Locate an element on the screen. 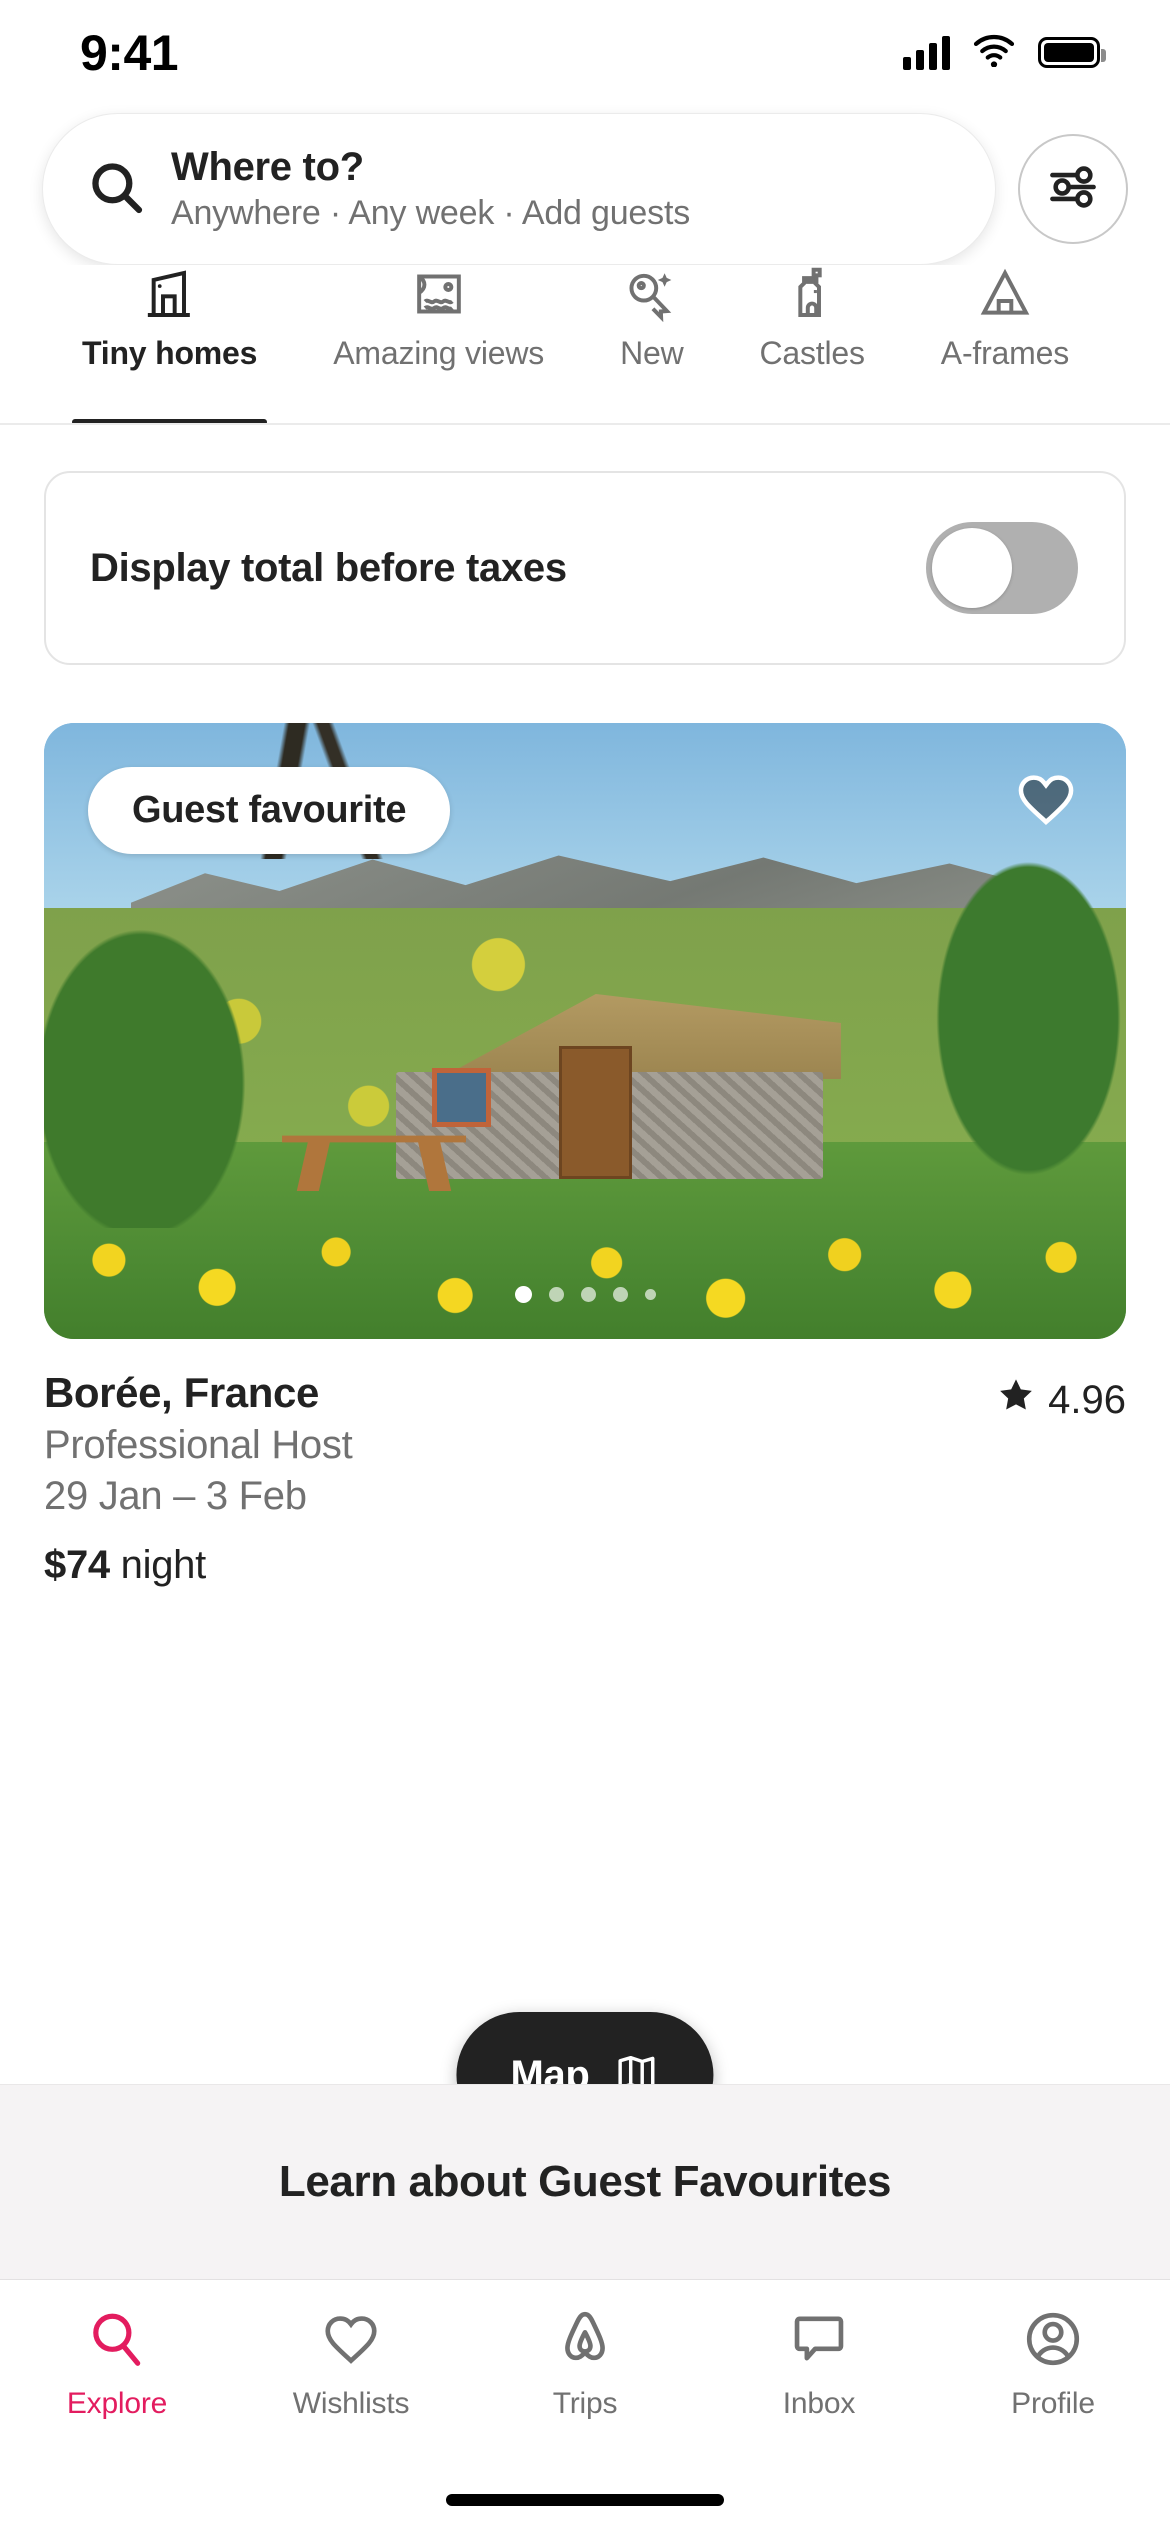 Image resolution: width=1170 pixels, height=2532 pixels. nav-label: Wishlists is located at coordinates (351, 2403).